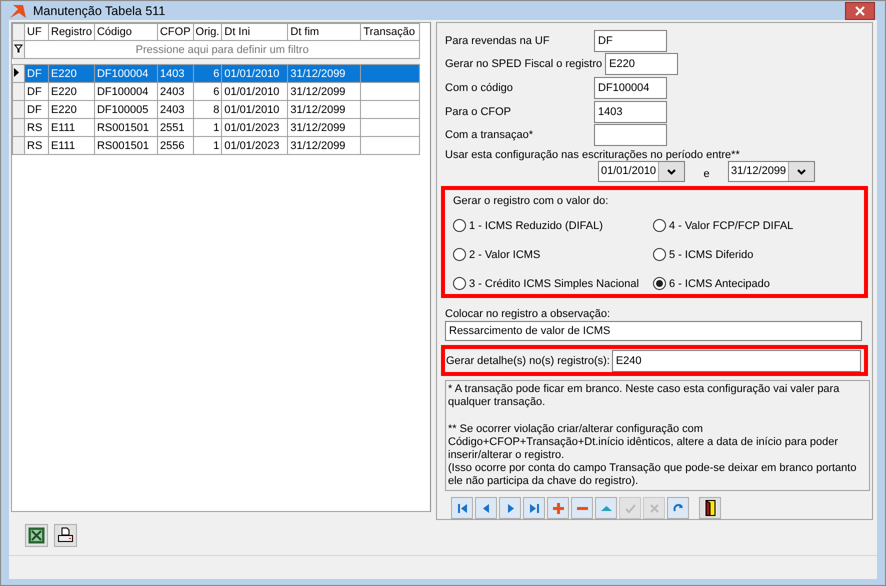 The width and height of the screenshot is (886, 586). What do you see at coordinates (479, 88) in the screenshot?
I see `field-label: Com o código` at bounding box center [479, 88].